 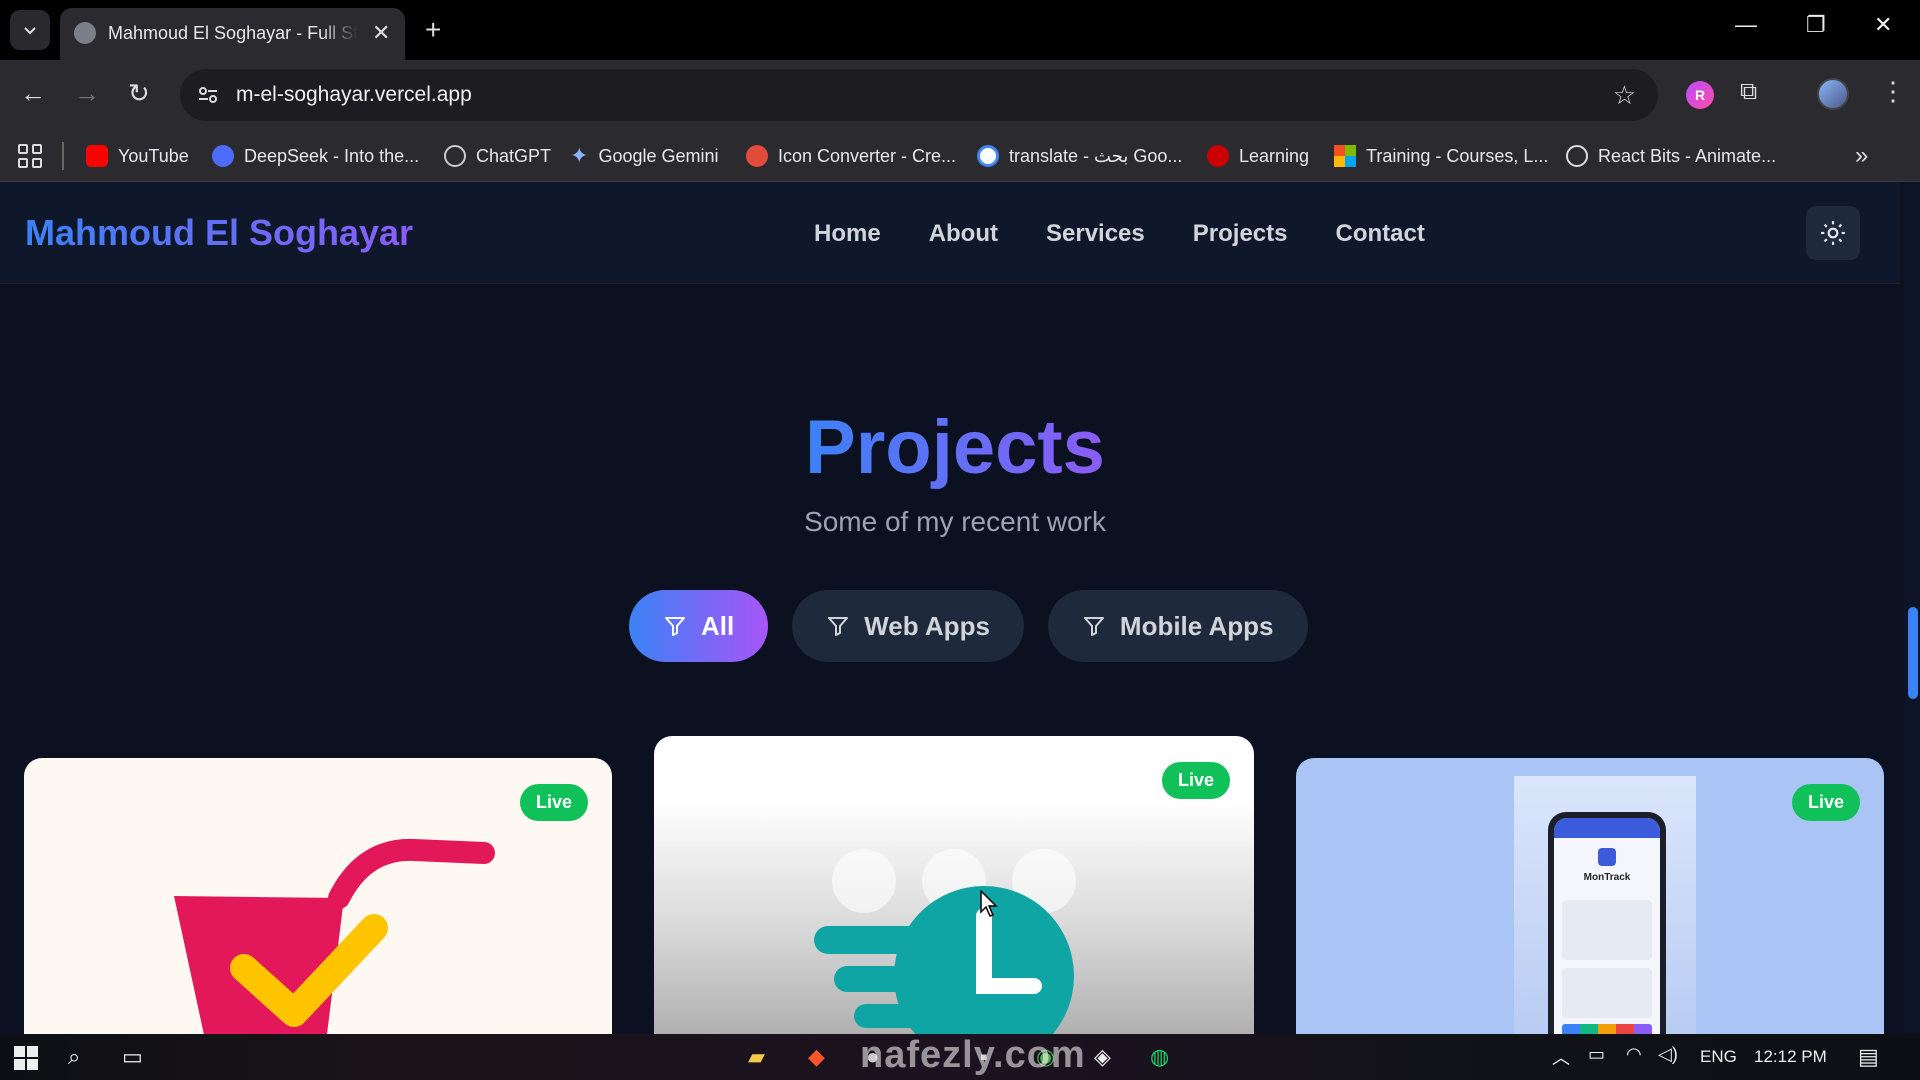 What do you see at coordinates (1607, 857) in the screenshot?
I see `wallet-icon` at bounding box center [1607, 857].